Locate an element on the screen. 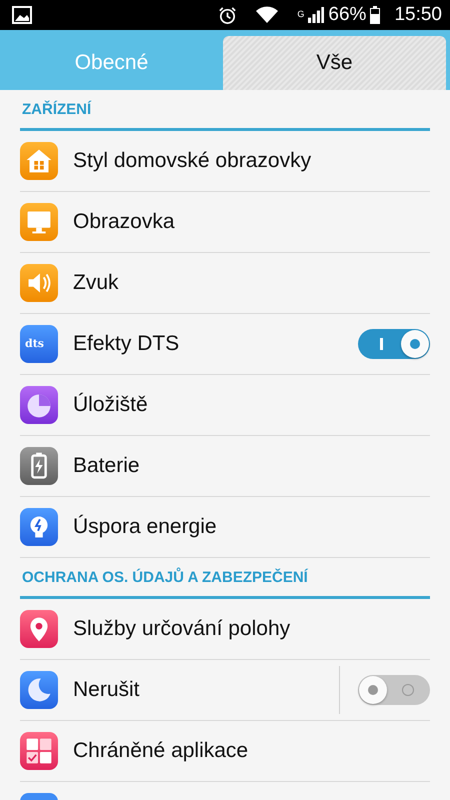 The image size is (450, 800). settings-item: Zvuk is located at coordinates (225, 283).